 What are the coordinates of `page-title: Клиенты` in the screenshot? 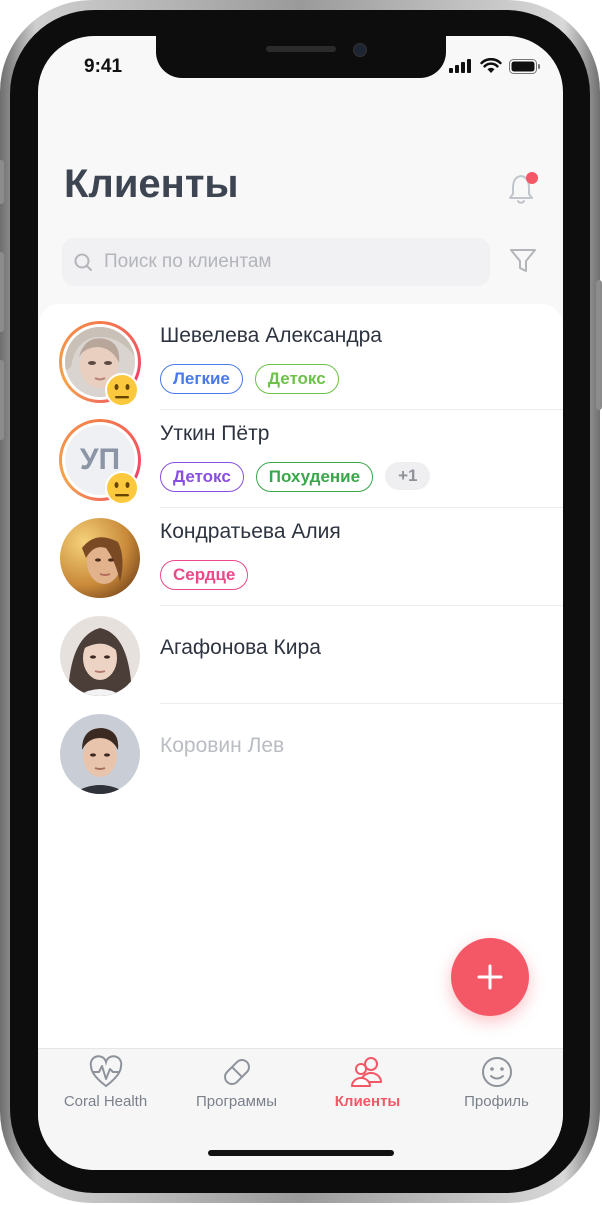 It's located at (151, 184).